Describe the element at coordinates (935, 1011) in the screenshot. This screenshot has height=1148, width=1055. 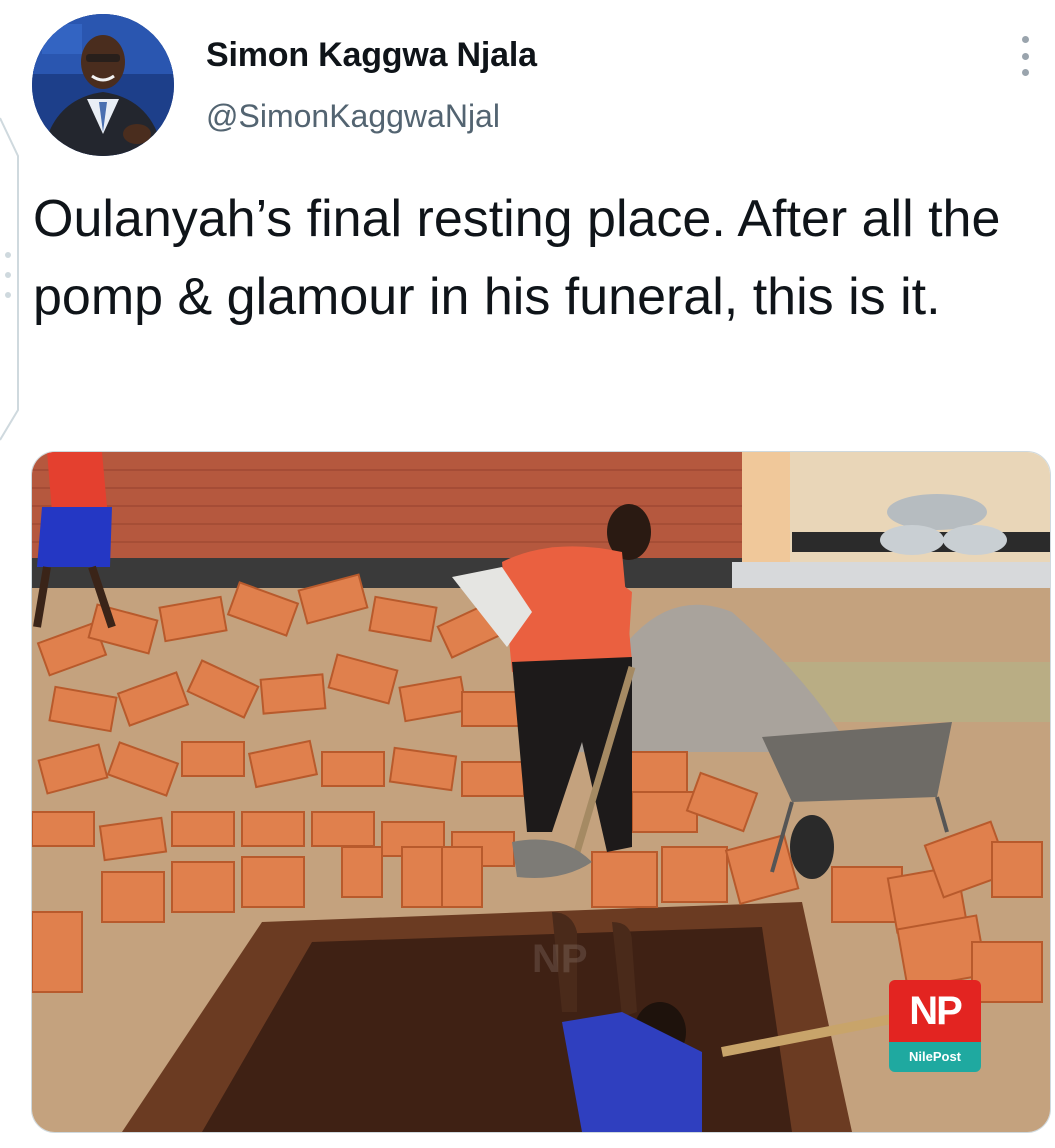
I see `logo-np-text: NP` at that location.